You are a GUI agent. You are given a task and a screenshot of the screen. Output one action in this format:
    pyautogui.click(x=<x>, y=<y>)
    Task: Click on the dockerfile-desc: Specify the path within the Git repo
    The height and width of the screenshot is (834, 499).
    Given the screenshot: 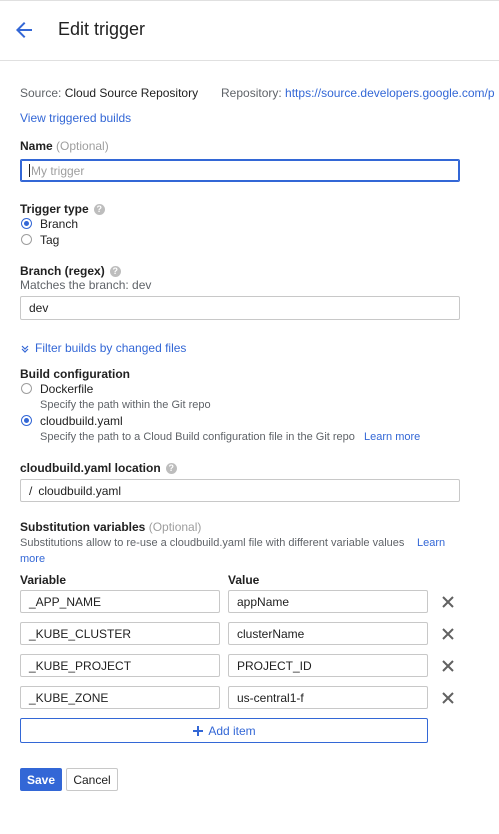 What is the action you would take?
    pyautogui.click(x=125, y=405)
    